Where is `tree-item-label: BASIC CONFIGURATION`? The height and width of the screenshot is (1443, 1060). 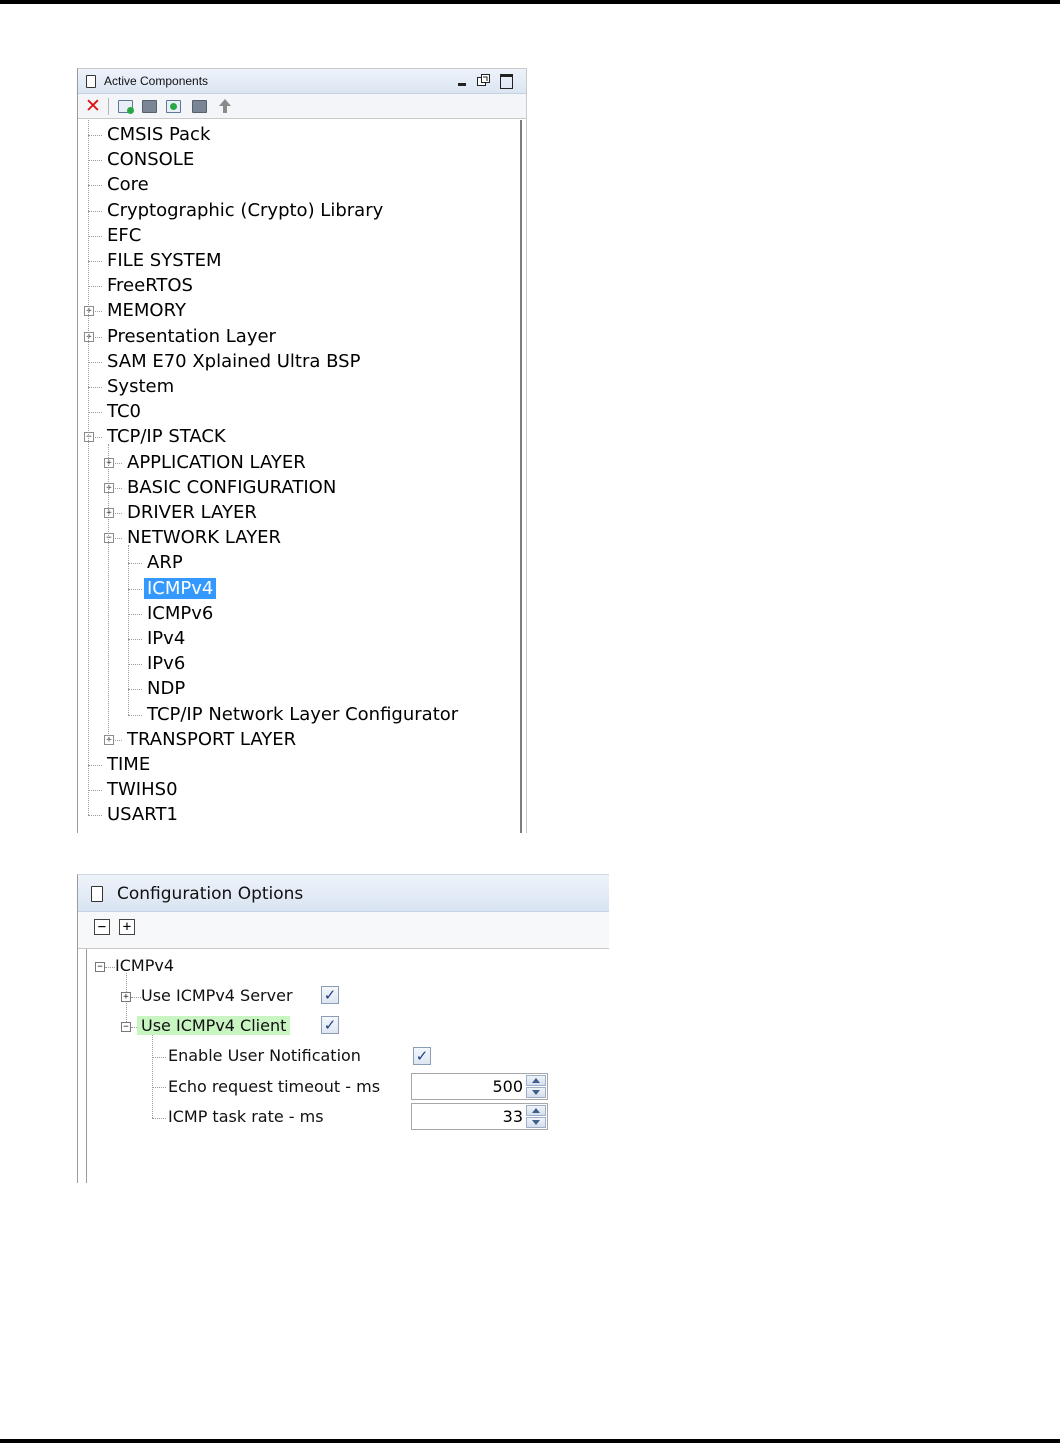 tree-item-label: BASIC CONFIGURATION is located at coordinates (231, 487).